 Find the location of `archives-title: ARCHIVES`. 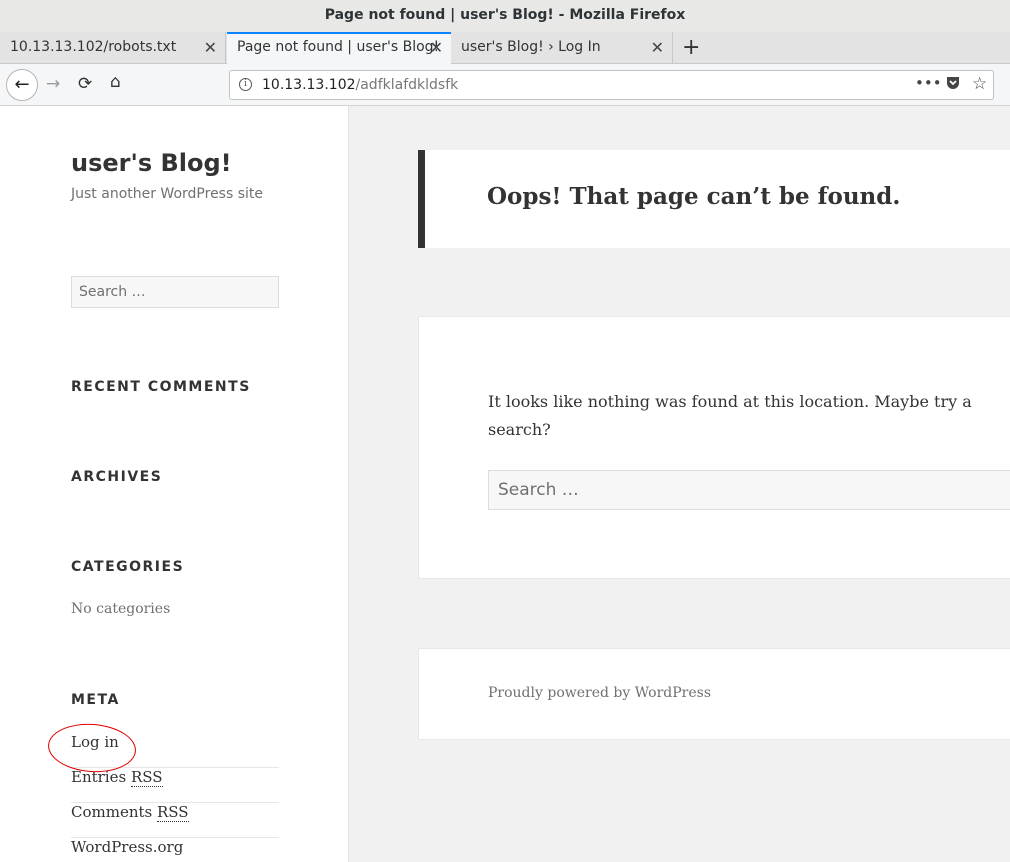

archives-title: ARCHIVES is located at coordinates (117, 477).